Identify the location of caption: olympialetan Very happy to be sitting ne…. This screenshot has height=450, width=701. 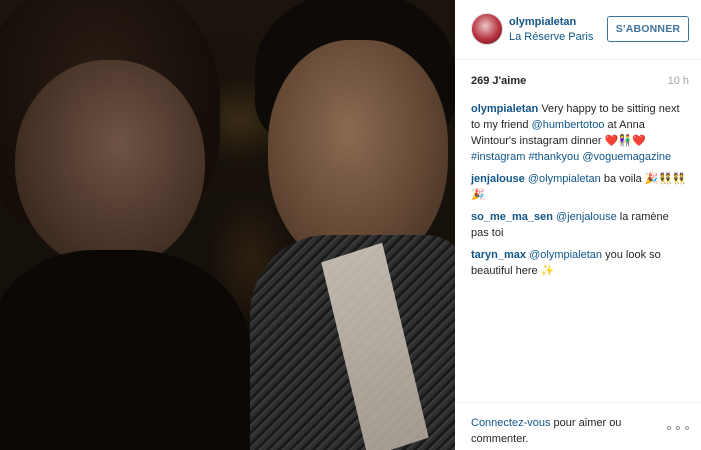
(580, 133).